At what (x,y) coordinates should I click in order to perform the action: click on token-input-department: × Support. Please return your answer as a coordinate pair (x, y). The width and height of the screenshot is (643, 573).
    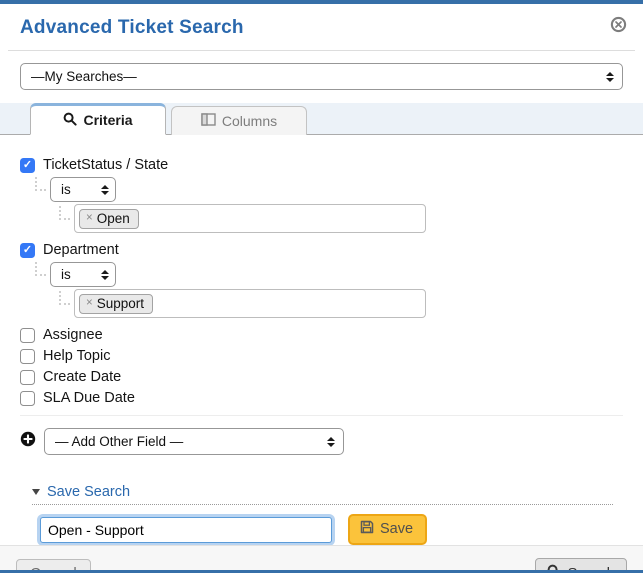
    Looking at the image, I should click on (250, 303).